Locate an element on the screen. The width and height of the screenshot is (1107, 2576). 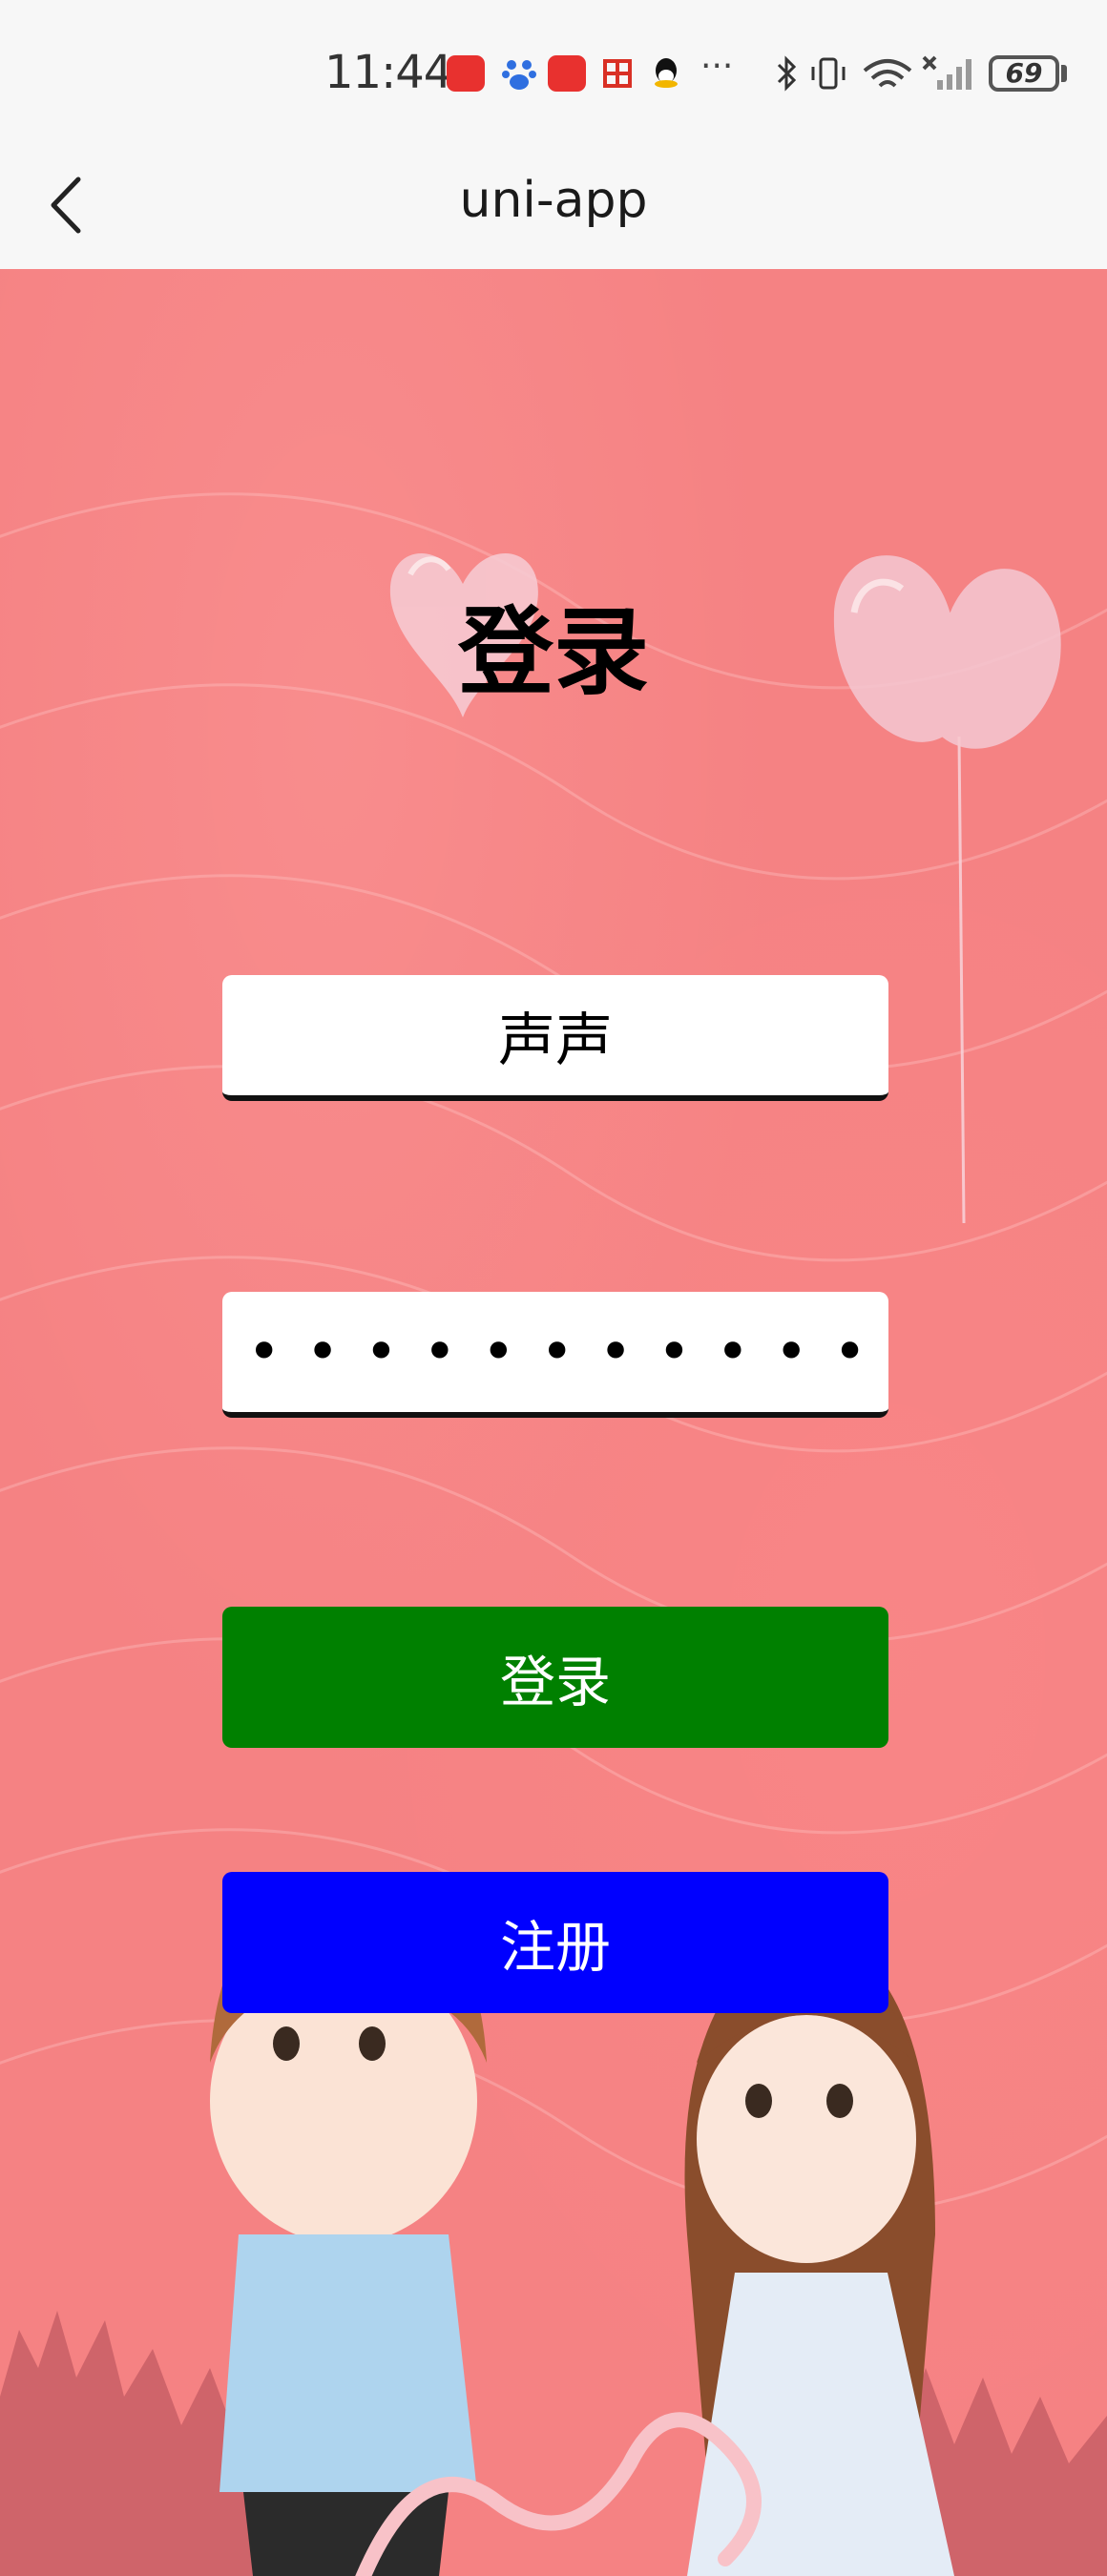
qq-icon is located at coordinates (666, 73).